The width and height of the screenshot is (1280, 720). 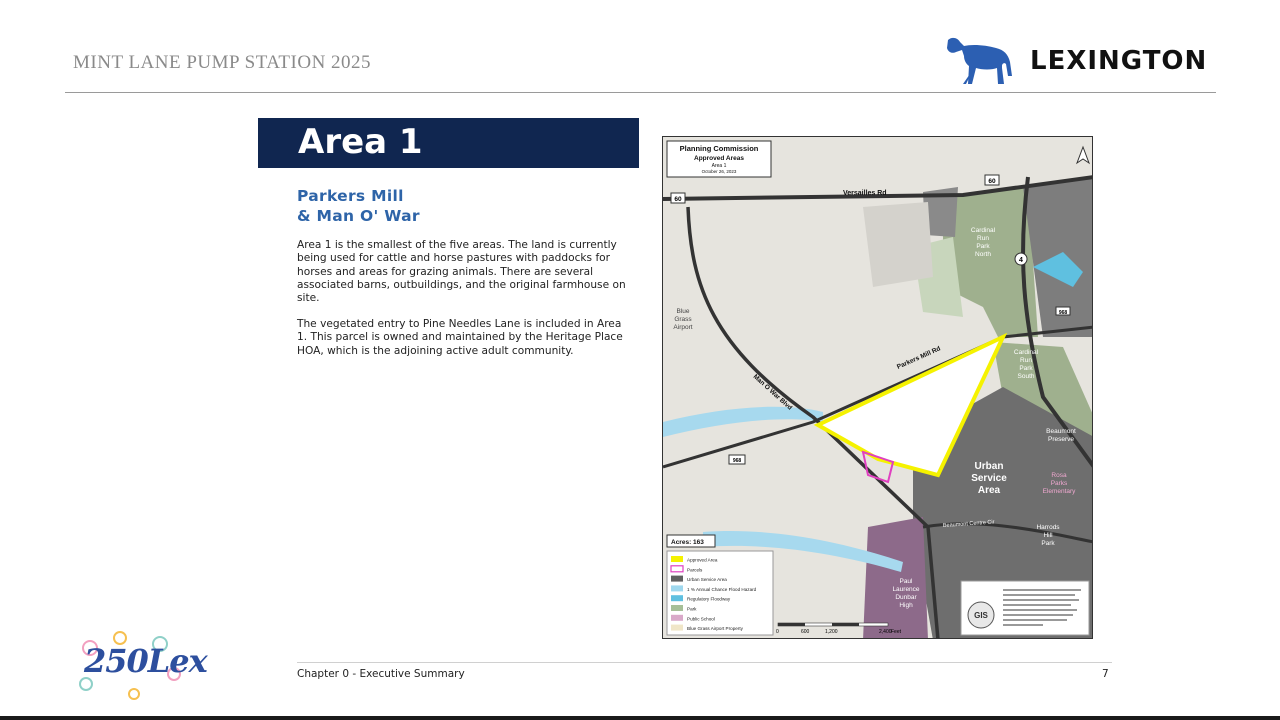 What do you see at coordinates (447, 206) in the screenshot?
I see `section-subtitle: Parkers Mill & Man O' War` at bounding box center [447, 206].